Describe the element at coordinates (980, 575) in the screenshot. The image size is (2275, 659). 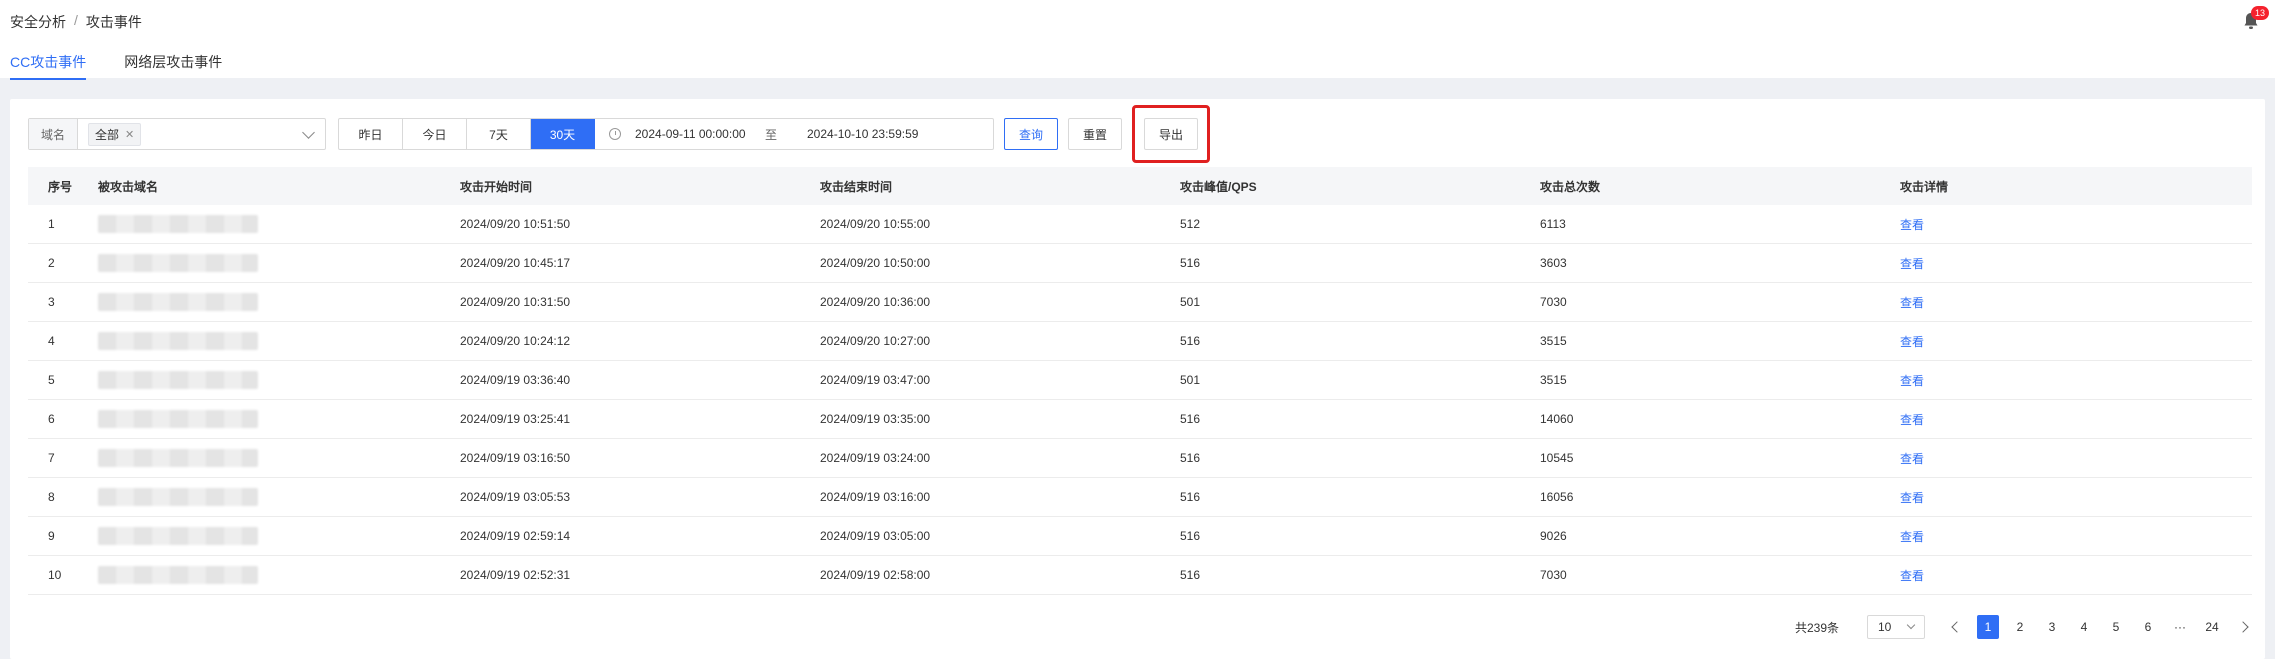
I see `row-end-time-cell: 2024/09/19 02:58:00` at that location.